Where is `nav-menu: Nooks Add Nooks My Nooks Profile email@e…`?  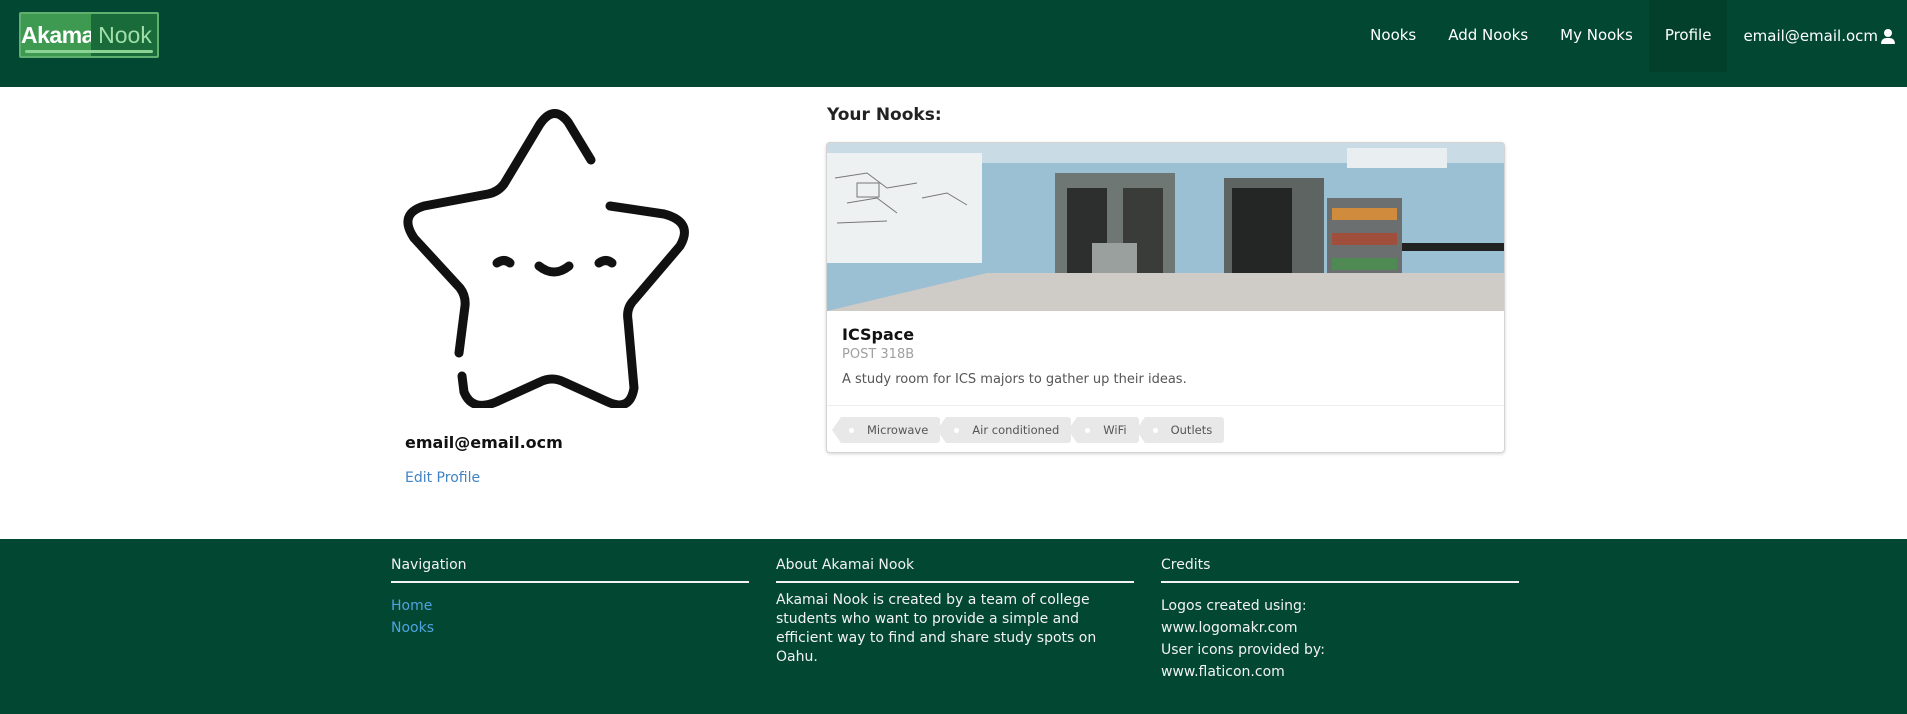 nav-menu: Nooks Add Nooks My Nooks Profile email@e… is located at coordinates (1630, 36).